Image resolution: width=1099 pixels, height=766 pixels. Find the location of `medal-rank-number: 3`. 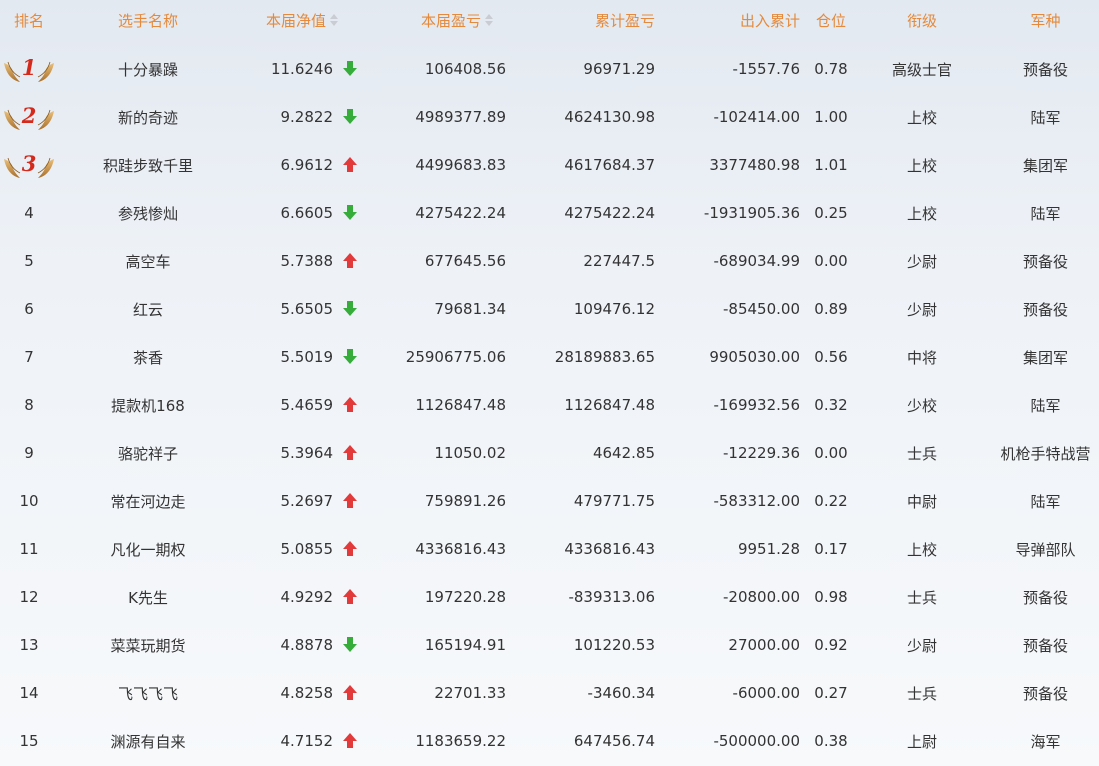

medal-rank-number: 3 is located at coordinates (29, 163).